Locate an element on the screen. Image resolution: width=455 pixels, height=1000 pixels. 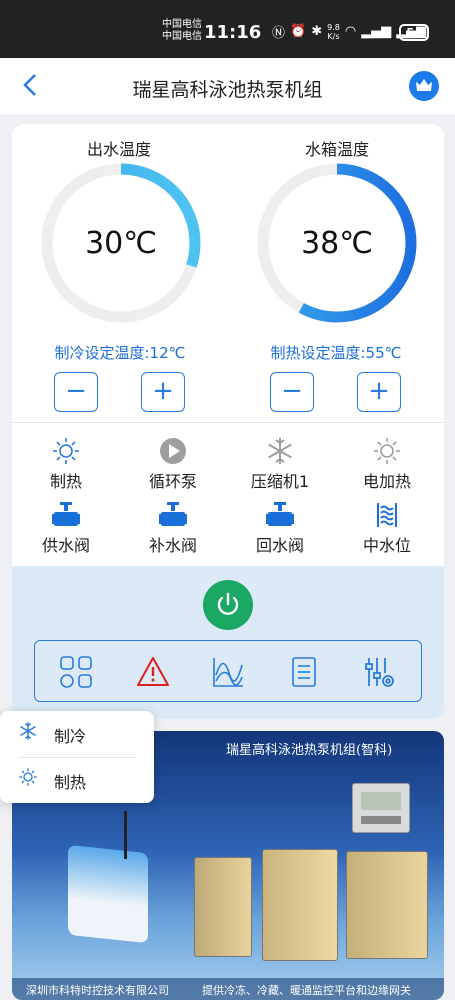
alarm-warning-icon is located at coordinates (153, 672).